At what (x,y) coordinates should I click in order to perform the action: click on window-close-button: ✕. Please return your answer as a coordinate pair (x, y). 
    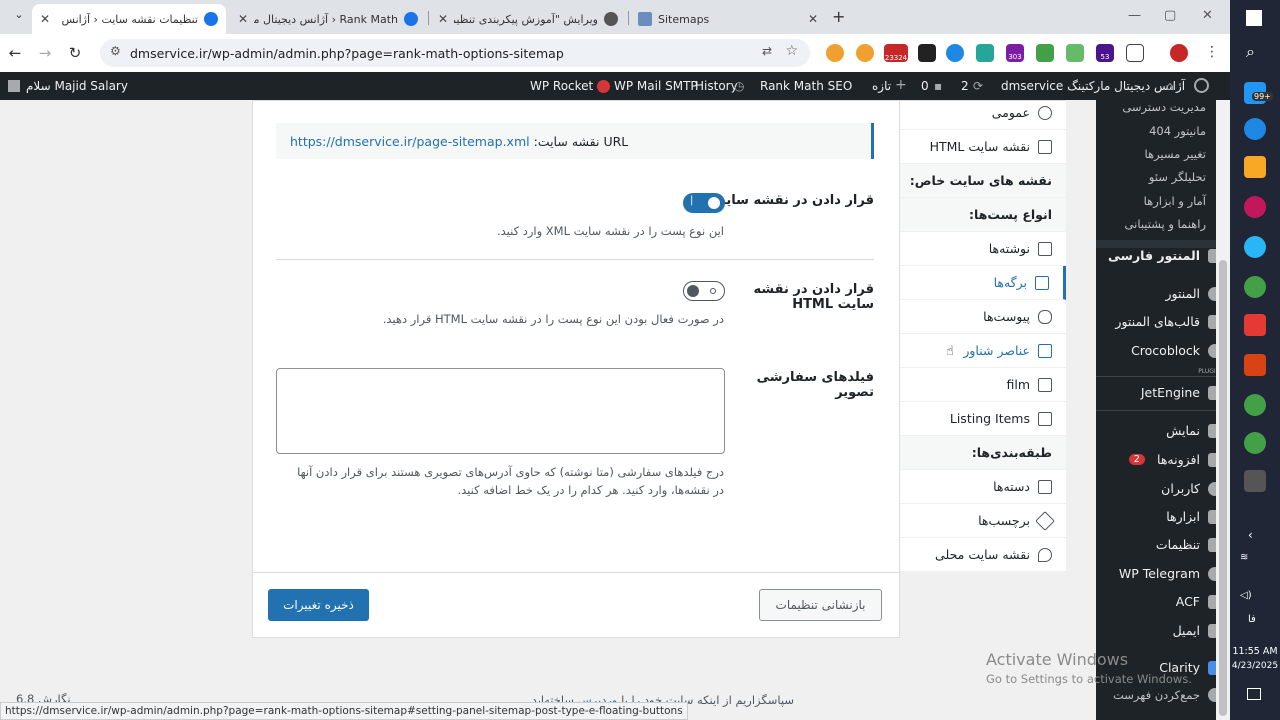
    Looking at the image, I should click on (1207, 15).